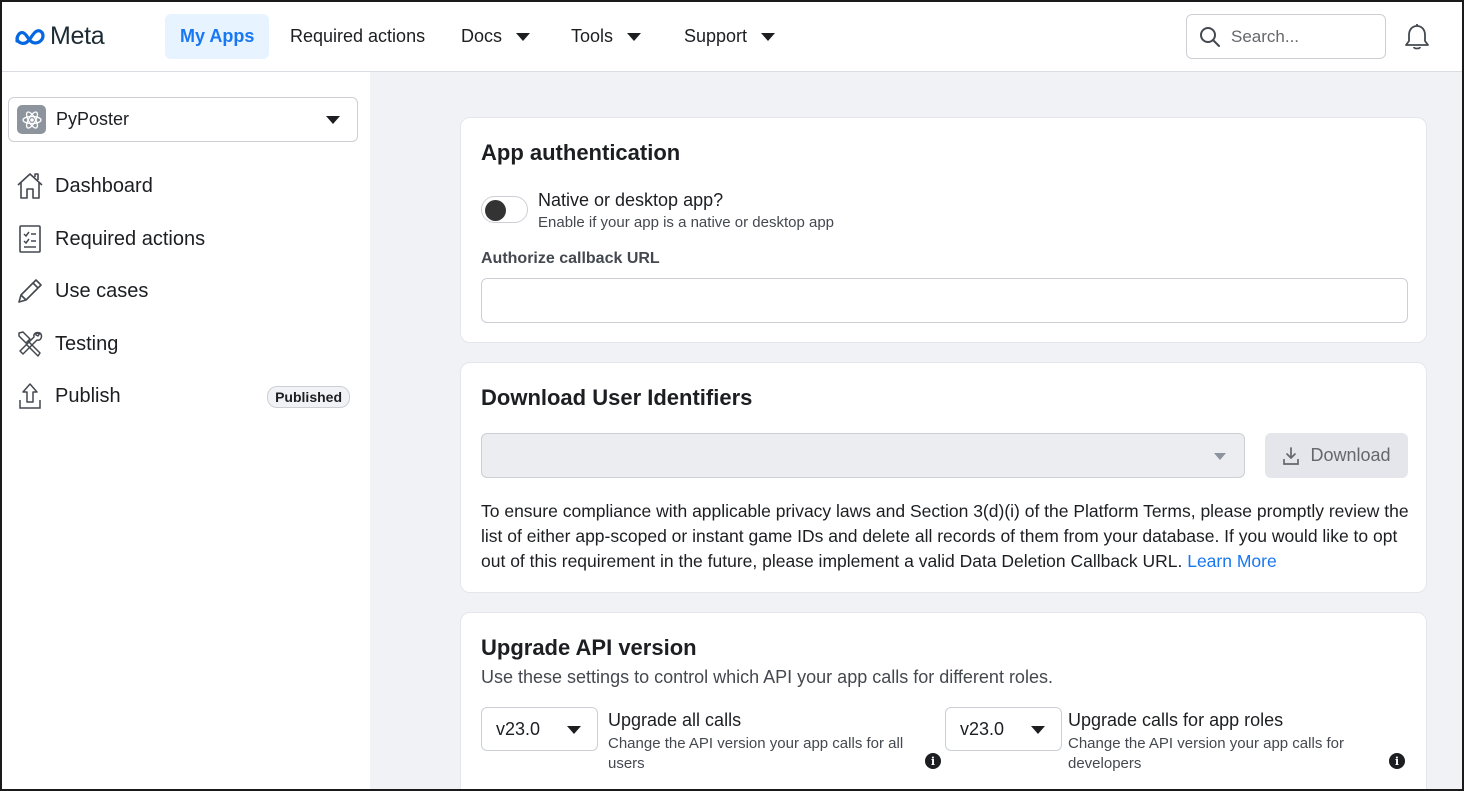 The height and width of the screenshot is (791, 1464). What do you see at coordinates (30, 291) in the screenshot?
I see `pencil-icon` at bounding box center [30, 291].